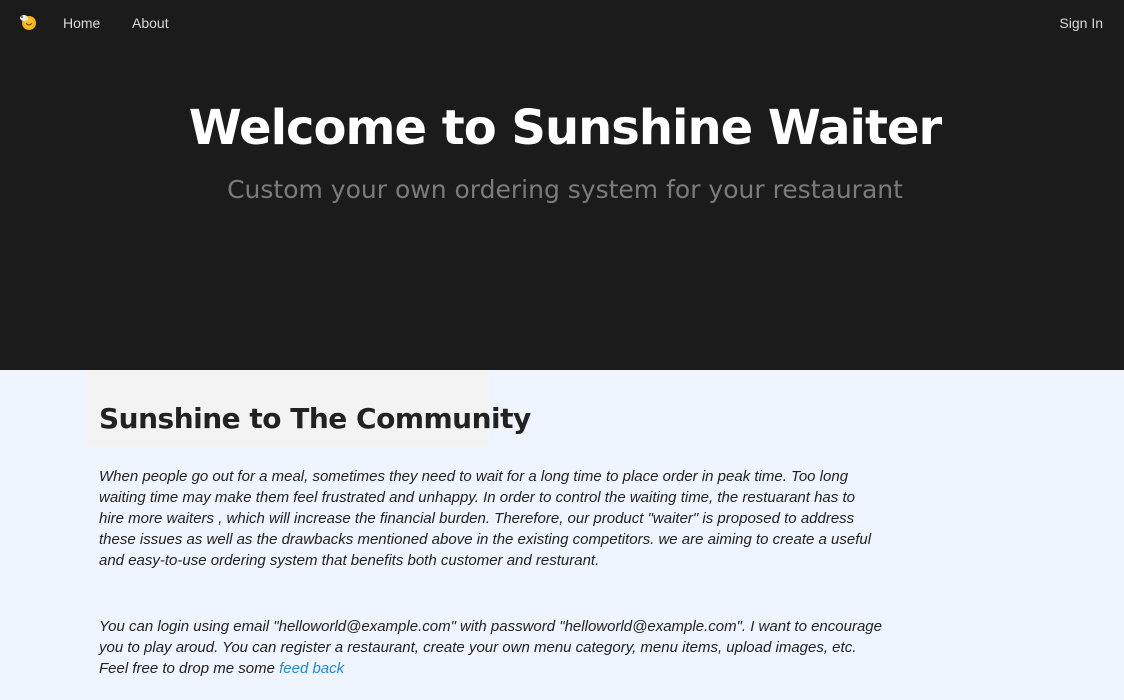 Image resolution: width=1124 pixels, height=700 pixels. Describe the element at coordinates (565, 128) in the screenshot. I see `hero-title: Welcome to Sunshine Waiter` at that location.